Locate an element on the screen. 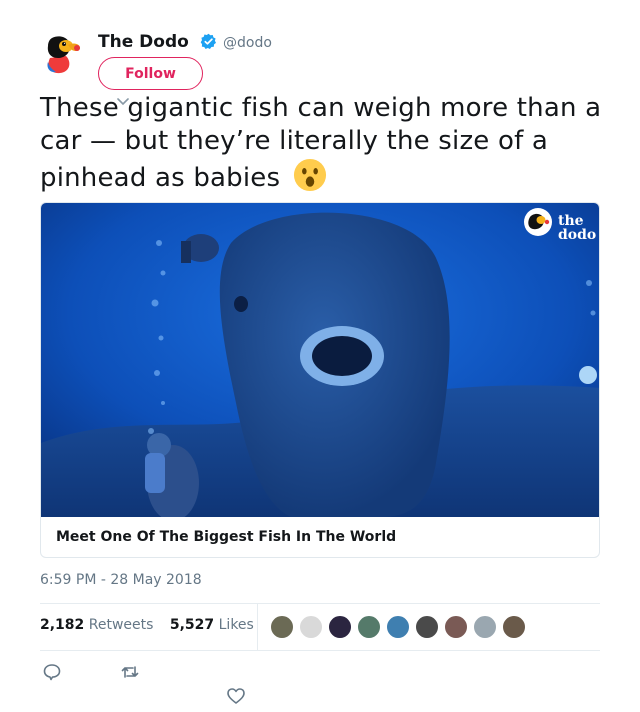 The height and width of the screenshot is (712, 640). heart-icon is located at coordinates (236, 696).